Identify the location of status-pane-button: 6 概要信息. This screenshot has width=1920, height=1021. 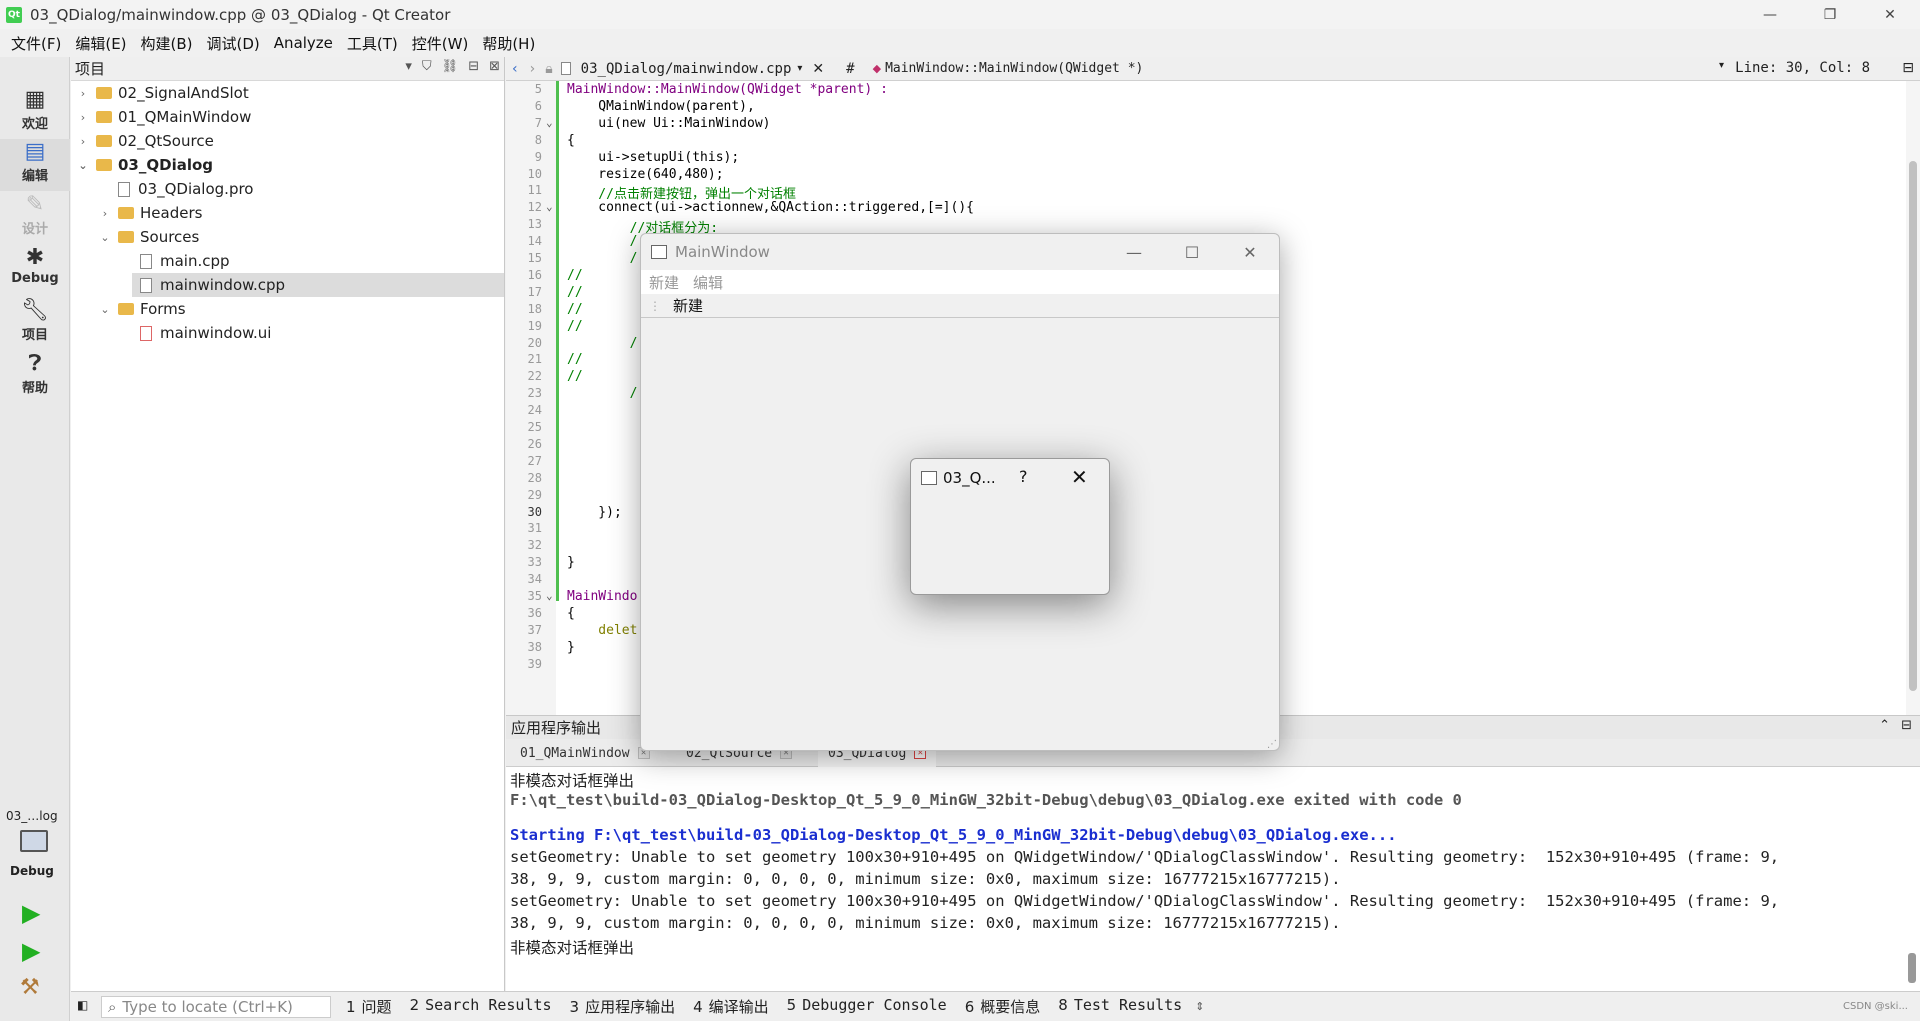
(1003, 1006).